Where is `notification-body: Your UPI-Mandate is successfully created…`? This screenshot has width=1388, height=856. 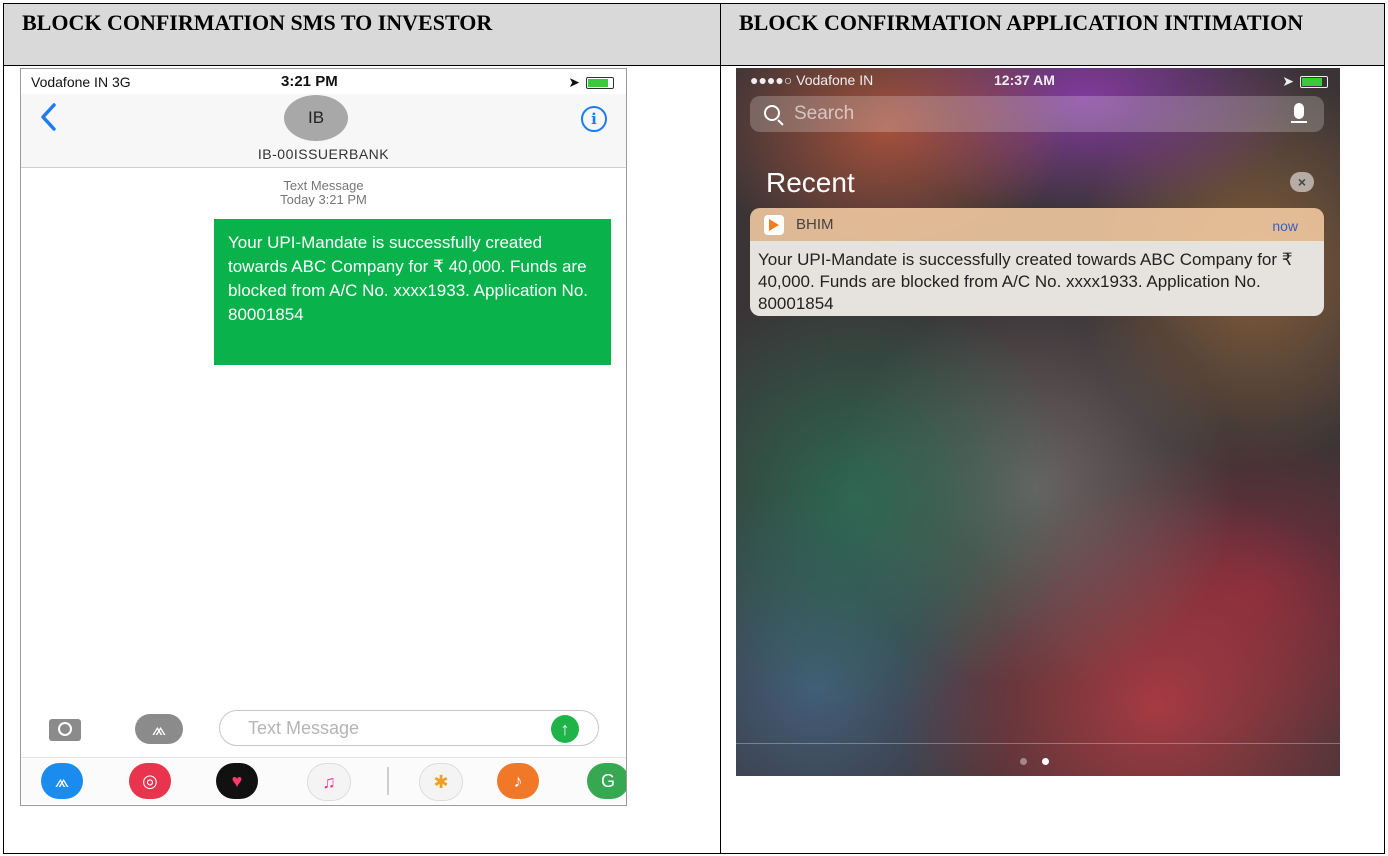
notification-body: Your UPI-Mandate is successfully created… is located at coordinates (1037, 278).